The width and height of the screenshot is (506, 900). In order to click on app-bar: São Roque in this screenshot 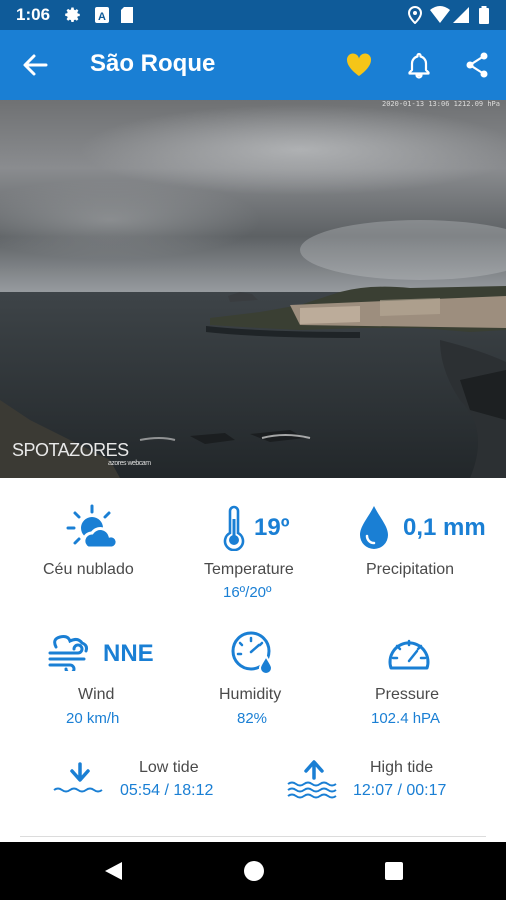, I will do `click(253, 65)`.